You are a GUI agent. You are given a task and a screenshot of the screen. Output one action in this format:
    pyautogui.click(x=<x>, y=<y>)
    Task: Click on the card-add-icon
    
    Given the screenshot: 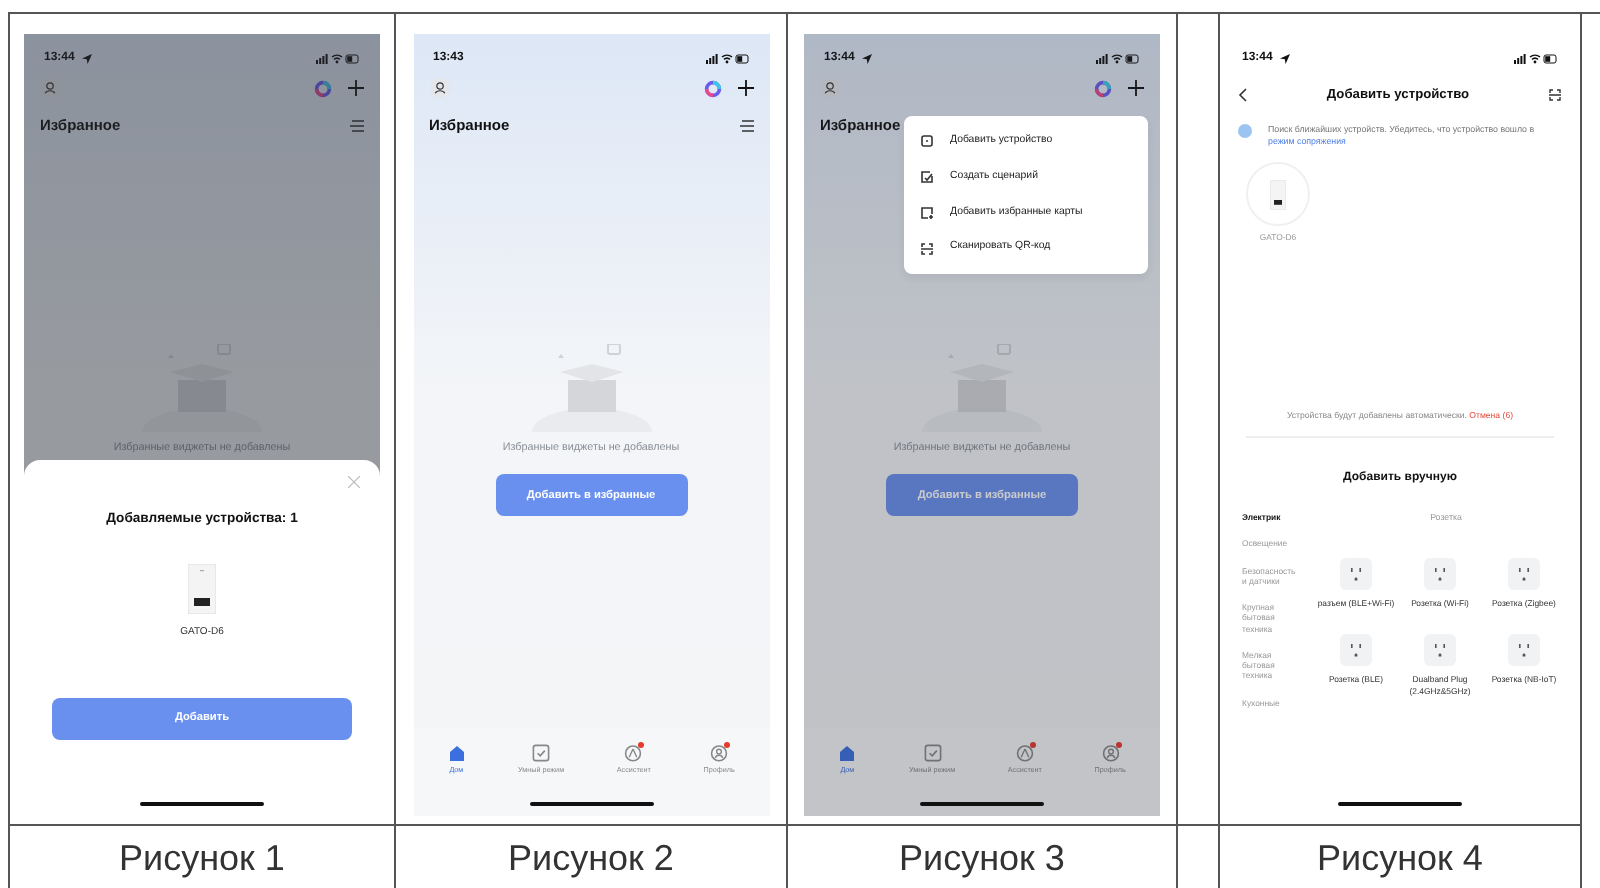 What is the action you would take?
    pyautogui.click(x=927, y=212)
    